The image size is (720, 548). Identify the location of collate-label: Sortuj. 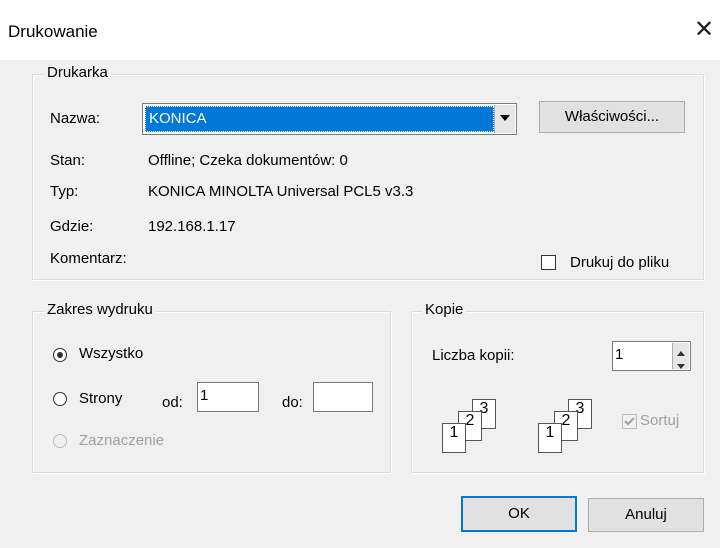
(660, 420).